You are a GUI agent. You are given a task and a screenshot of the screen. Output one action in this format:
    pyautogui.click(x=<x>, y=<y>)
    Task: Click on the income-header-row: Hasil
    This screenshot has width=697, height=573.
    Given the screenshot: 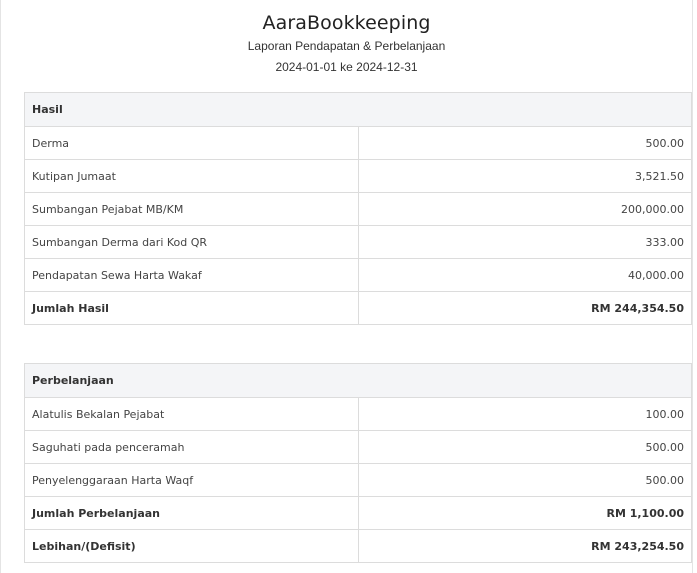 What is the action you would take?
    pyautogui.click(x=358, y=109)
    